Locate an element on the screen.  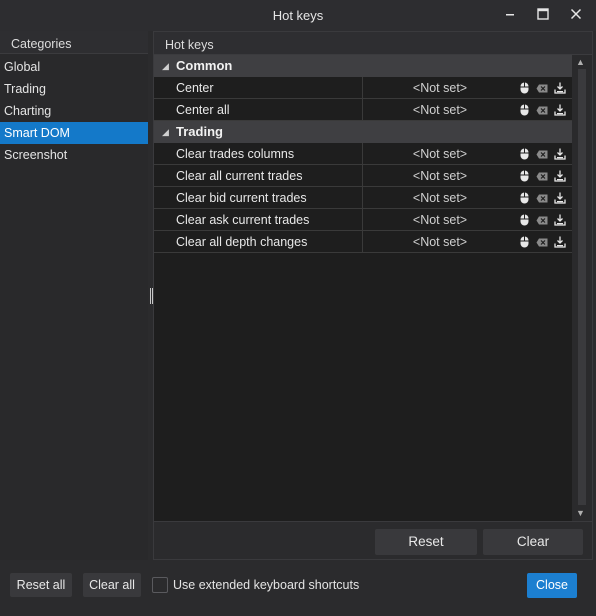
scroll-down-icon: ▼ is located at coordinates (580, 513).